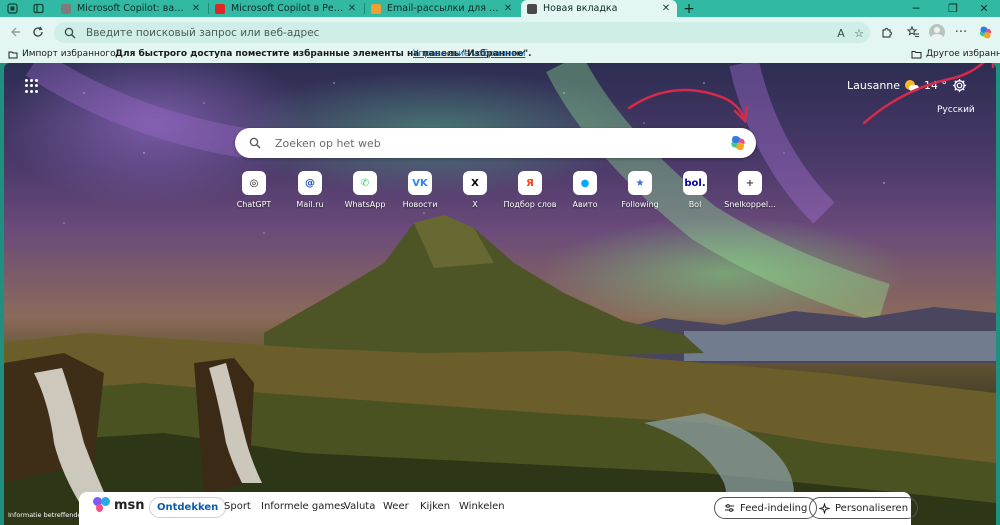  I want to click on feed-layout-label: Feed-indeling, so click(774, 508).